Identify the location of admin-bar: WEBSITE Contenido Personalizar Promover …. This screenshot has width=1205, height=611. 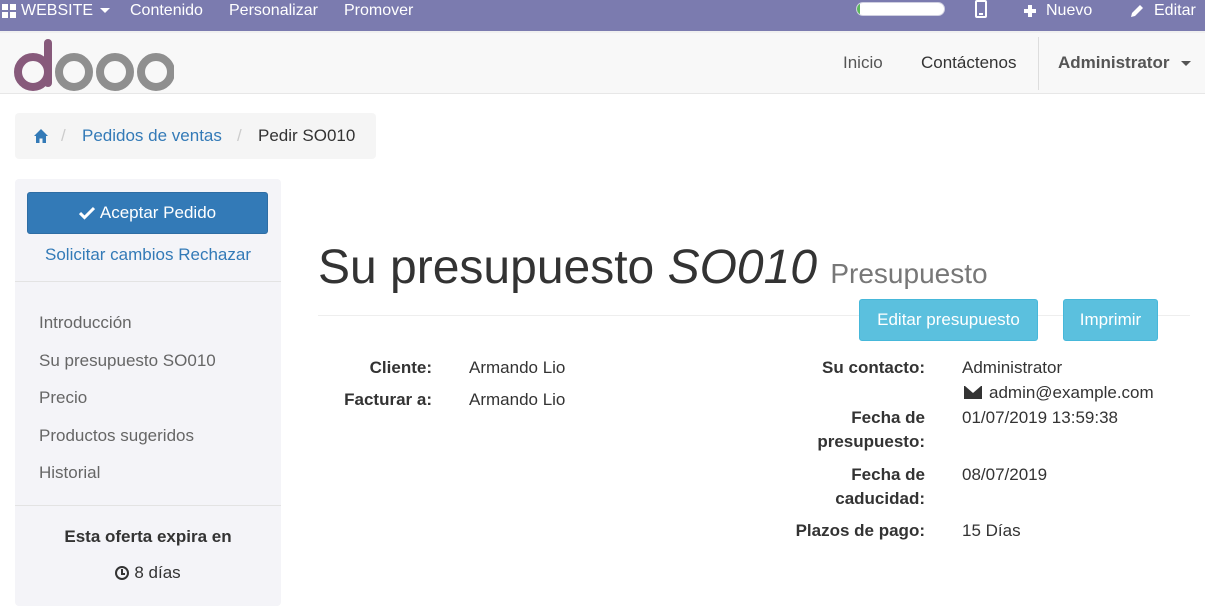
(602, 15).